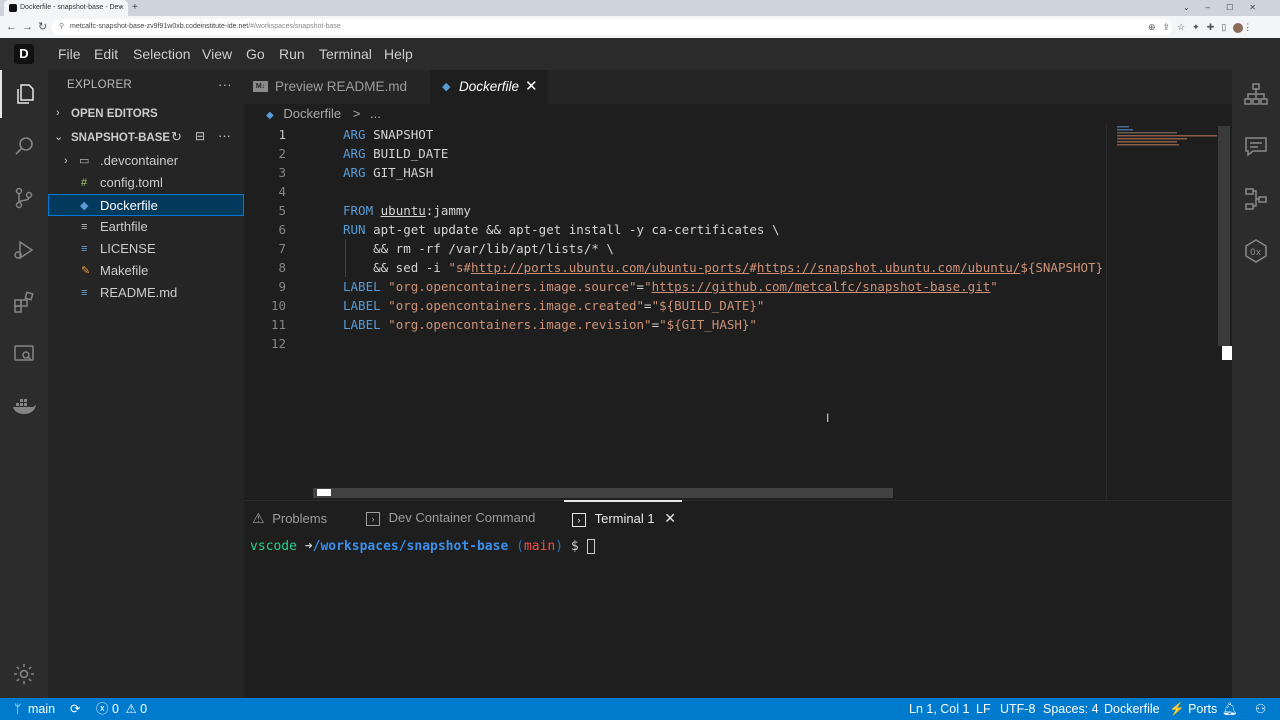 The image size is (1280, 720). I want to click on explorer-icon, so click(24, 94).